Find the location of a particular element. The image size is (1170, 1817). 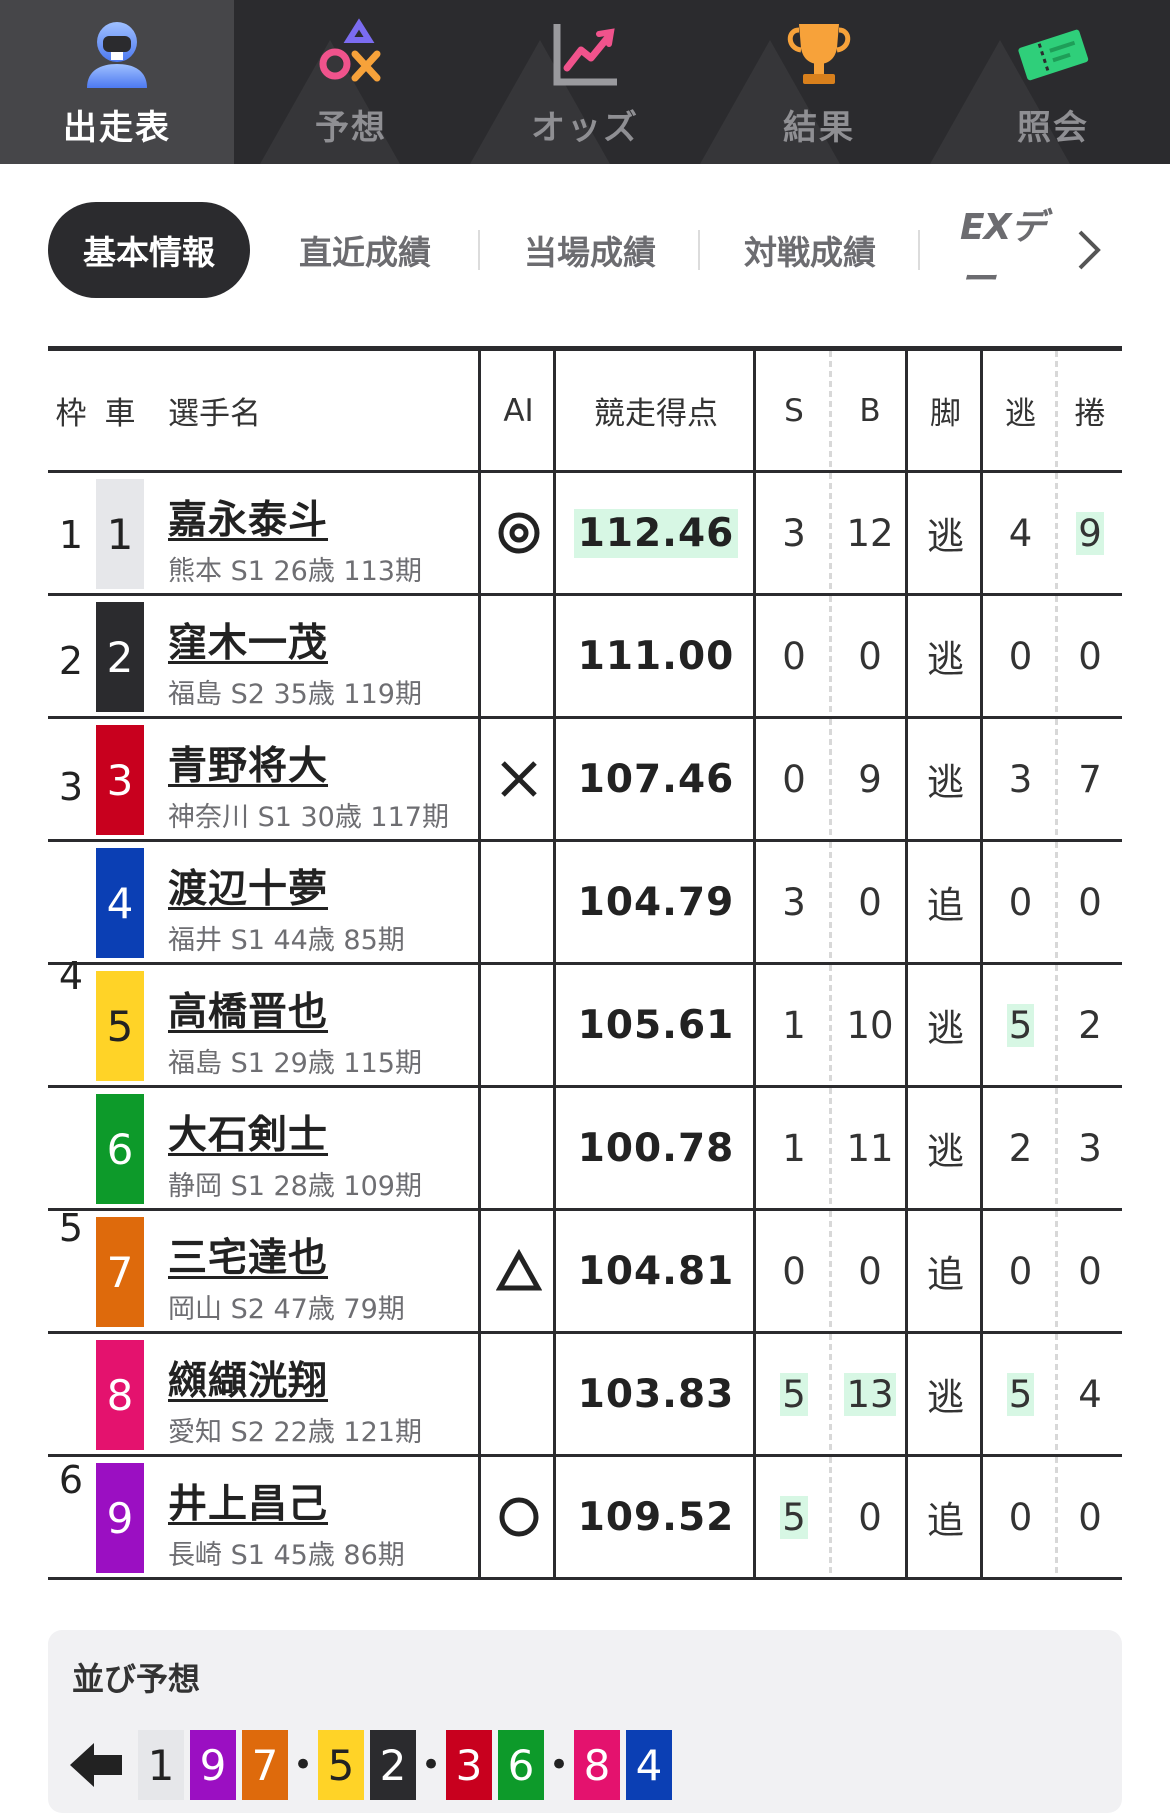

header-nige: 逃 is located at coordinates (1020, 414).